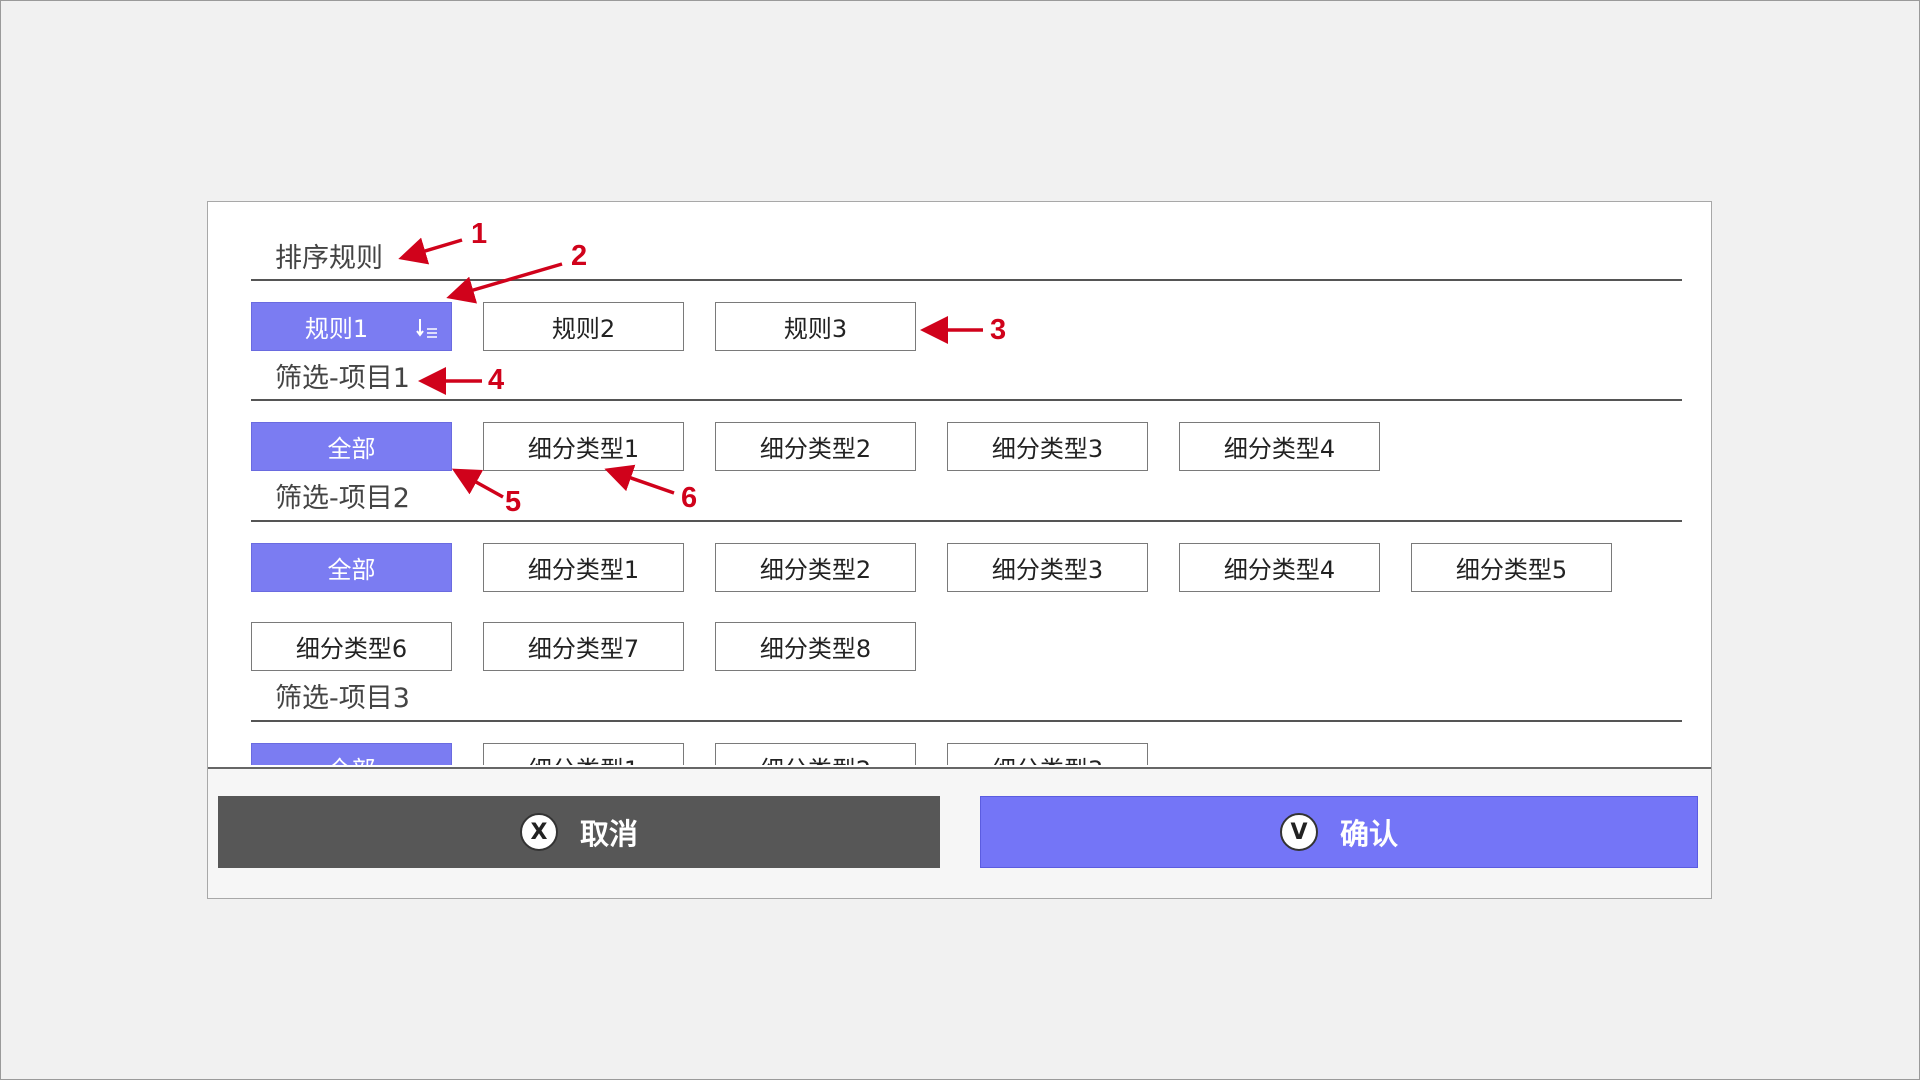 The width and height of the screenshot is (1920, 1080). Describe the element at coordinates (513, 502) in the screenshot. I see `annotation-number-5: 5` at that location.